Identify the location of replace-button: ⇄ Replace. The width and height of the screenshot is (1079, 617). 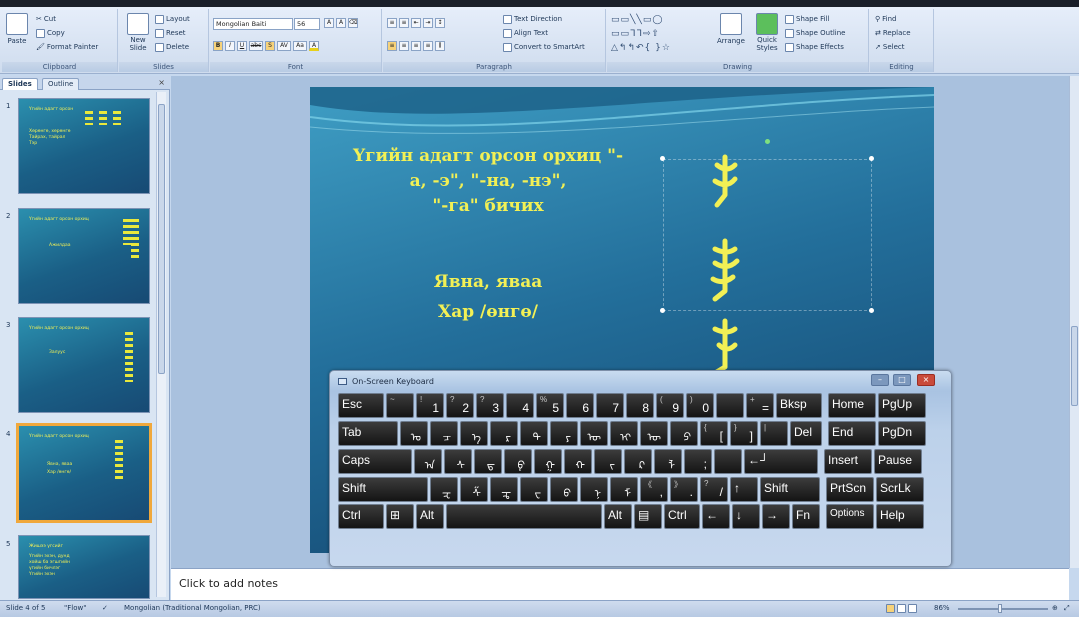
(893, 33).